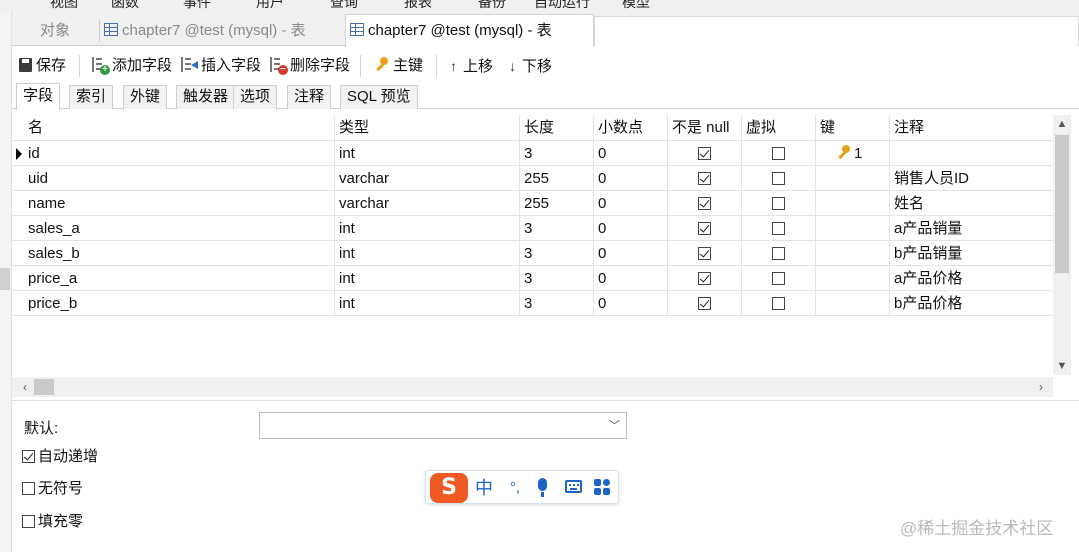 This screenshot has height=552, width=1079. Describe the element at coordinates (125, 5) in the screenshot. I see `menu-item-function: 函数` at that location.